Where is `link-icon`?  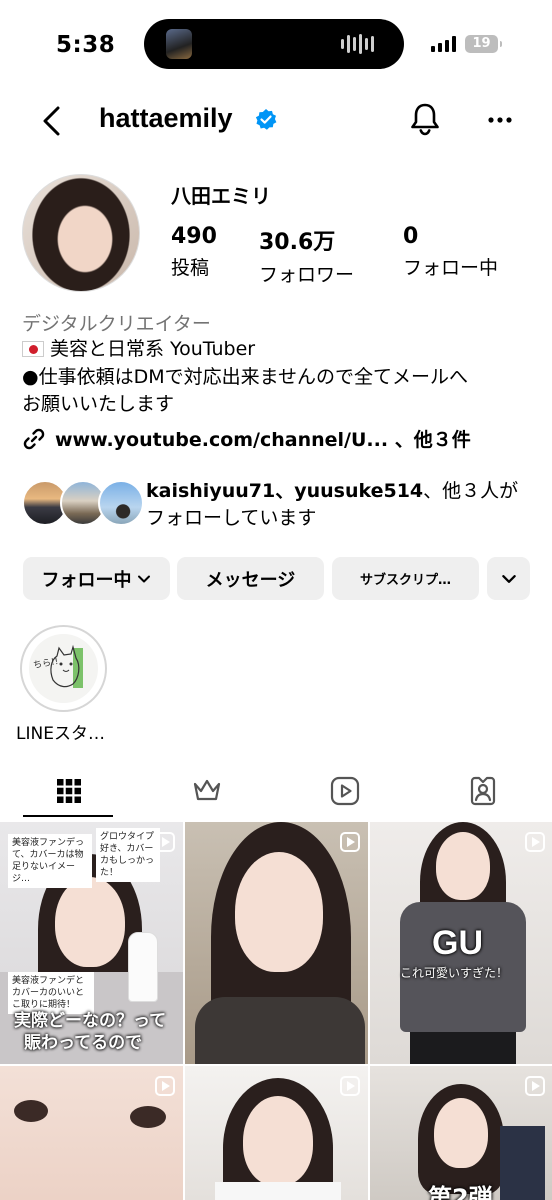 link-icon is located at coordinates (34, 438).